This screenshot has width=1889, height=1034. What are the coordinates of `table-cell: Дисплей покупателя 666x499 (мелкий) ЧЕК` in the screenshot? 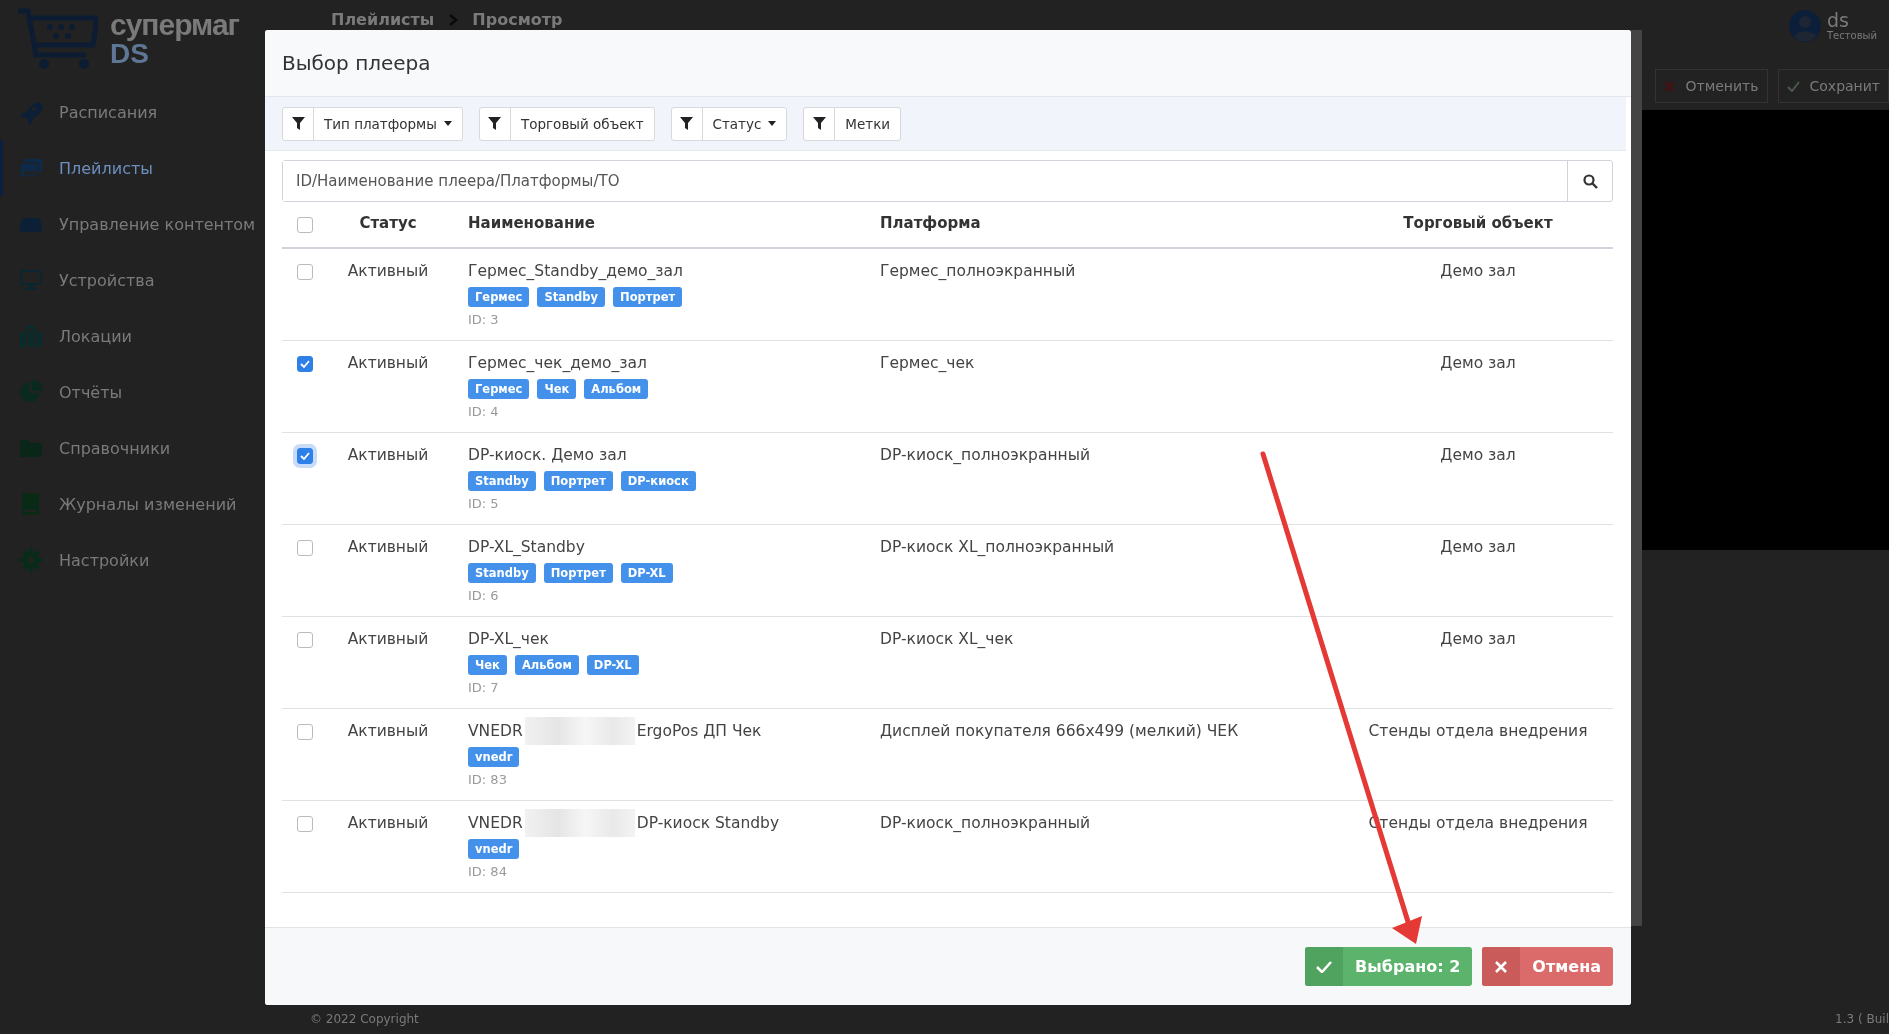 It's located at (1059, 731).